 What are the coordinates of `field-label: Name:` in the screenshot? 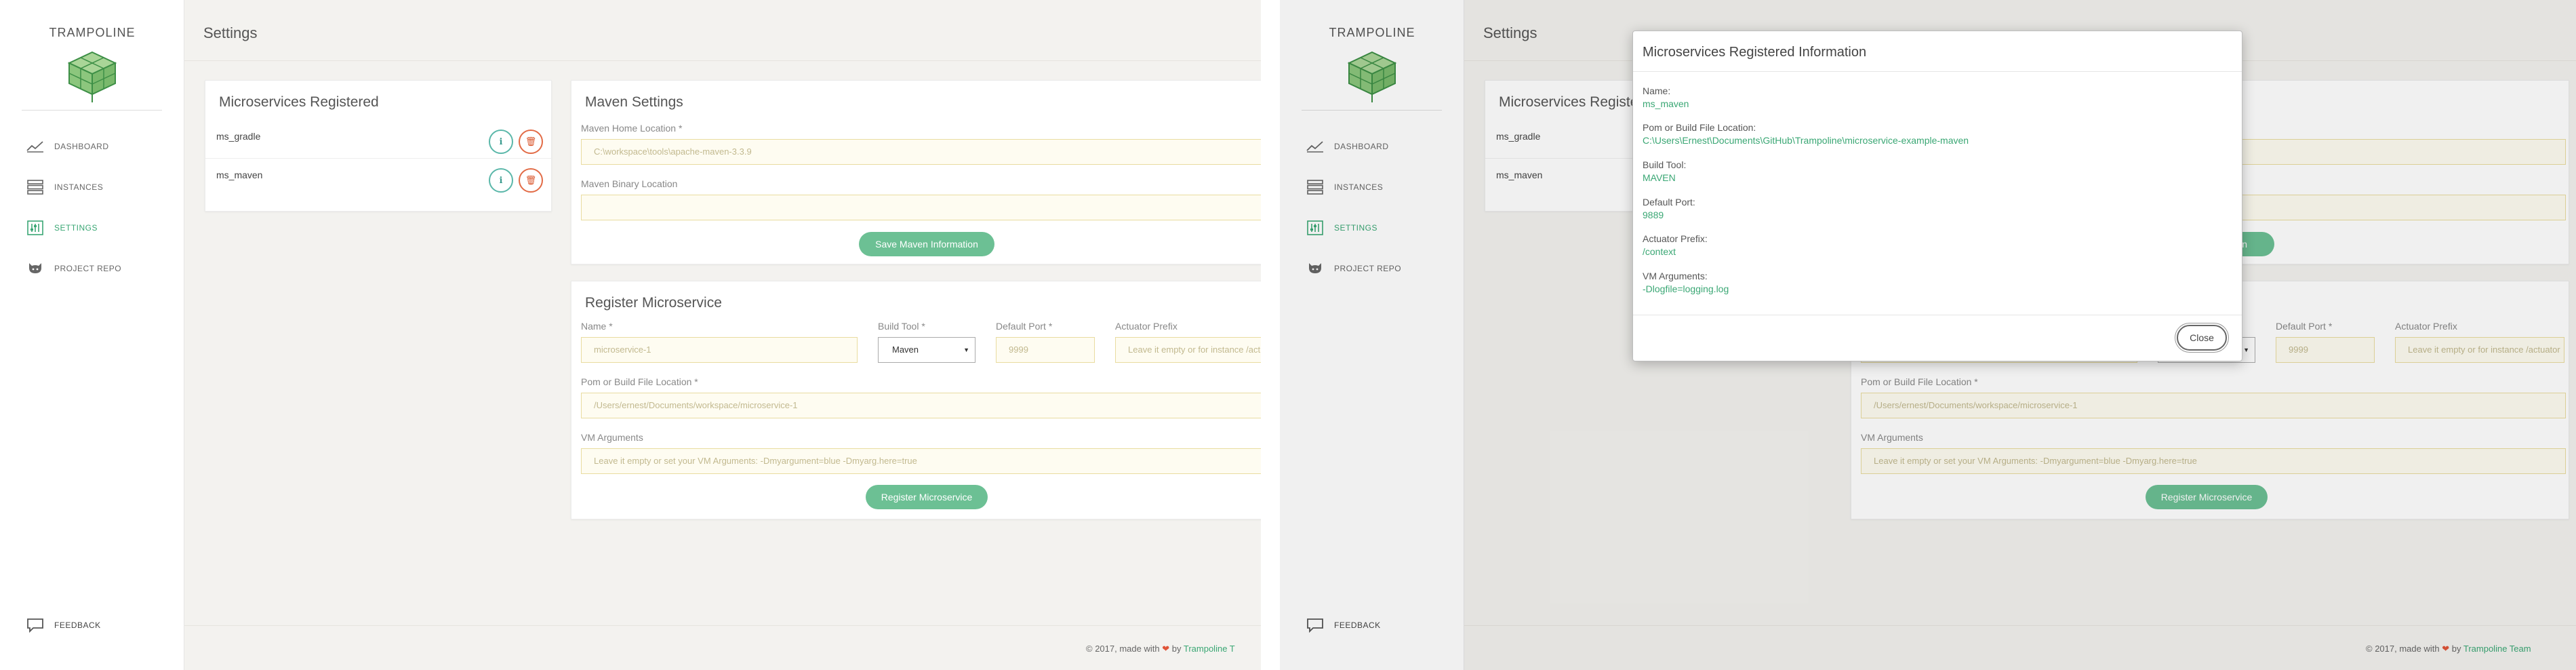 It's located at (1657, 90).